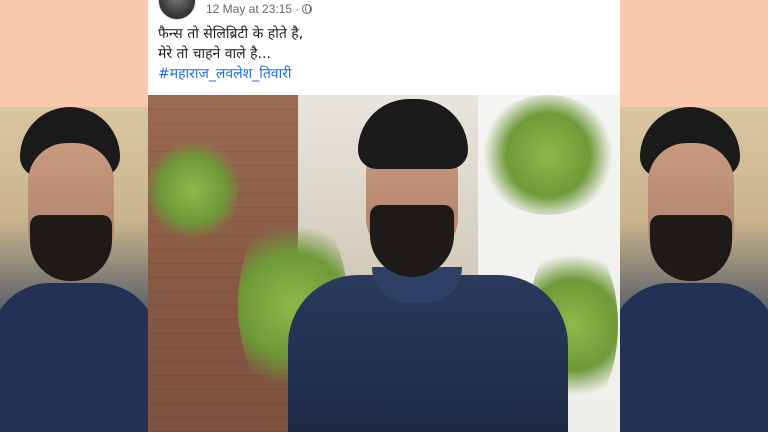  I want to click on post-meta: 12 May at 23:15 ·, so click(259, 9).